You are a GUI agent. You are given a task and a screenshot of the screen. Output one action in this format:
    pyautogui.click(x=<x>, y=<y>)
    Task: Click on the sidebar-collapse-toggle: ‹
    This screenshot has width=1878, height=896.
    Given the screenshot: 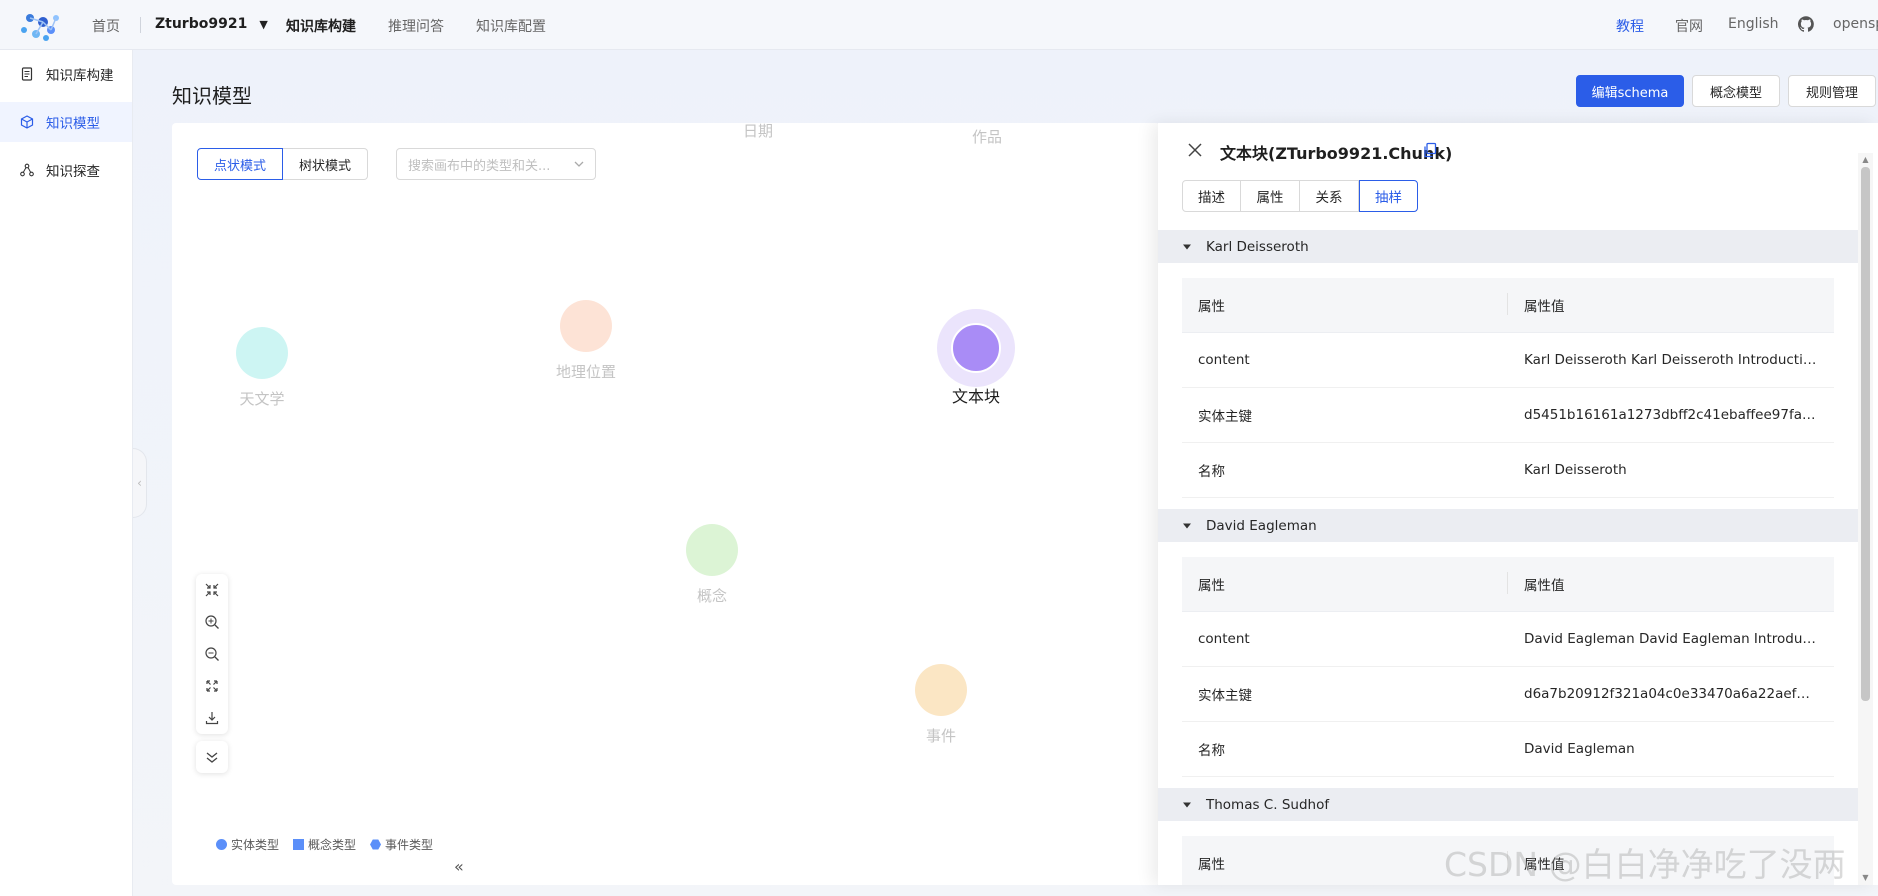 What is the action you would take?
    pyautogui.click(x=140, y=483)
    